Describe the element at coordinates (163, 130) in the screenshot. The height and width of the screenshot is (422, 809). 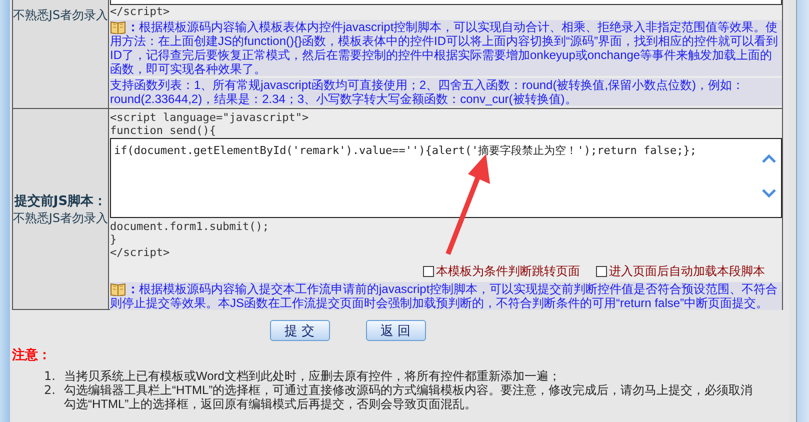
I see `code-line: function send(){` at that location.